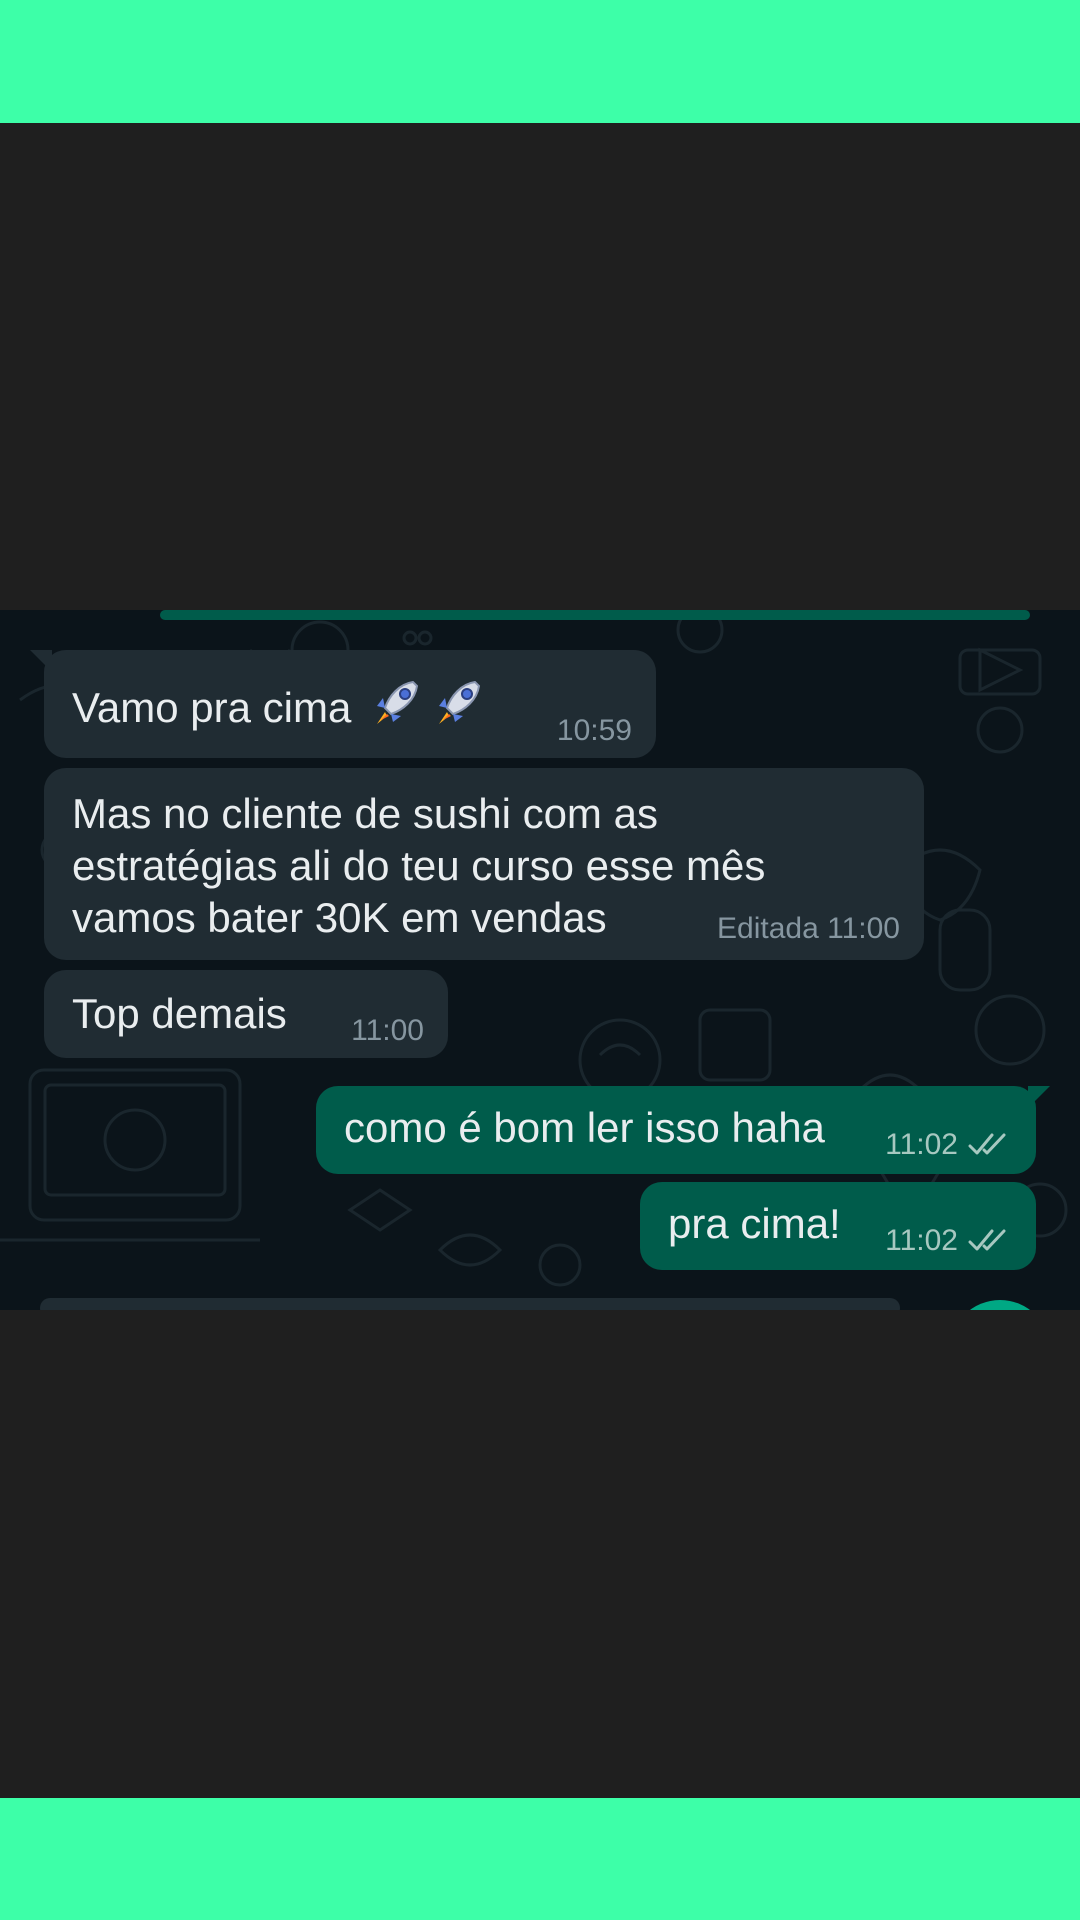 Image resolution: width=1080 pixels, height=1920 pixels. I want to click on message-text: como é bom ler isso haha, so click(584, 1127).